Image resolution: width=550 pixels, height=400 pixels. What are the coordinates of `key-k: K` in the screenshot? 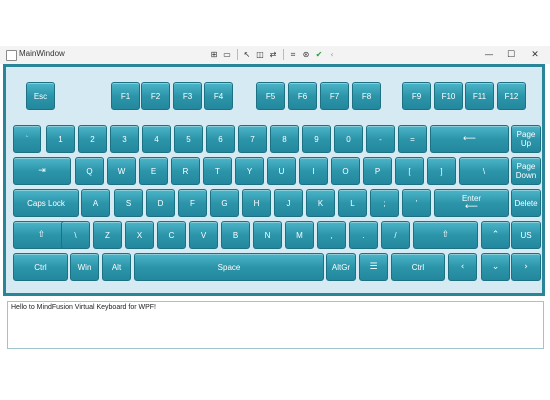 It's located at (320, 203).